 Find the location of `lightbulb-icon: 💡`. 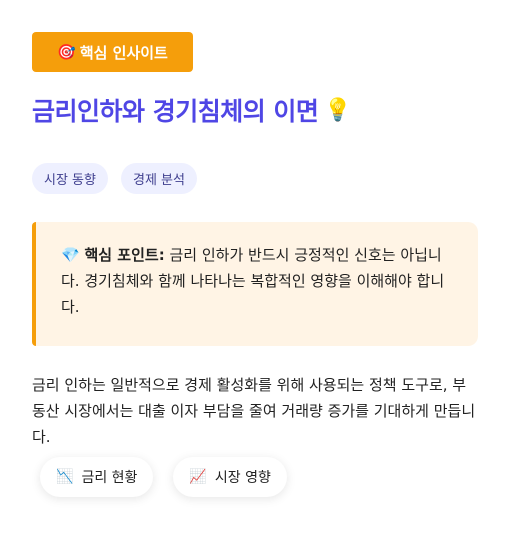

lightbulb-icon: 💡 is located at coordinates (338, 110).